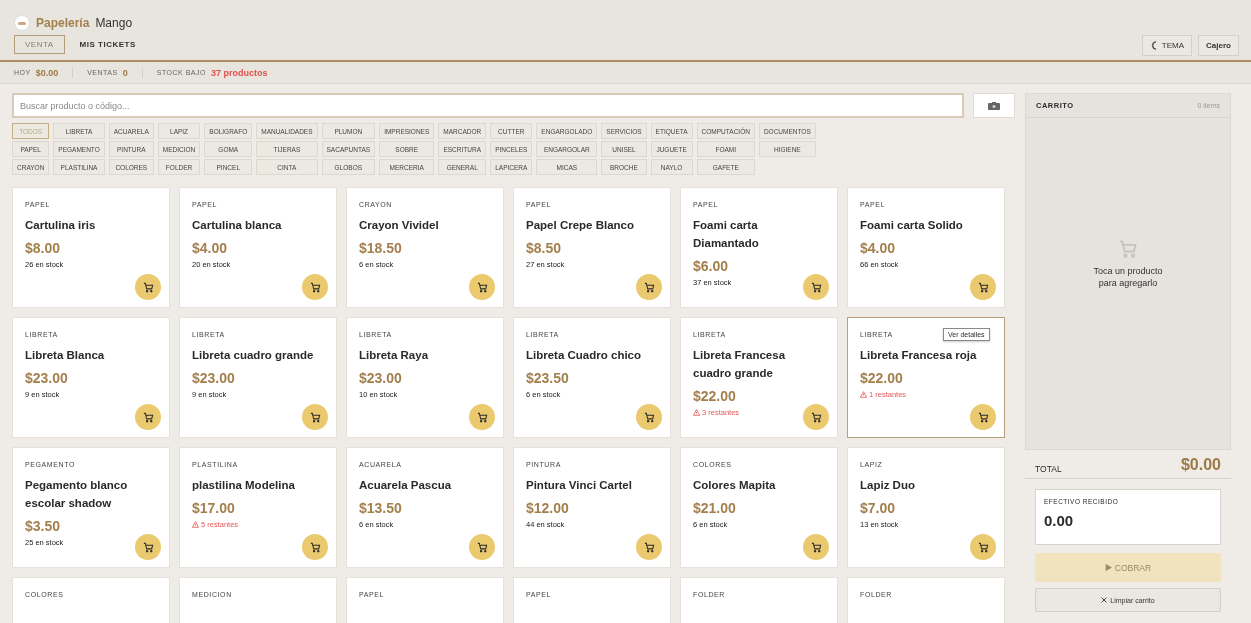 The width and height of the screenshot is (1251, 623). Describe the element at coordinates (711, 266) in the screenshot. I see `product-price: $6.00` at that location.